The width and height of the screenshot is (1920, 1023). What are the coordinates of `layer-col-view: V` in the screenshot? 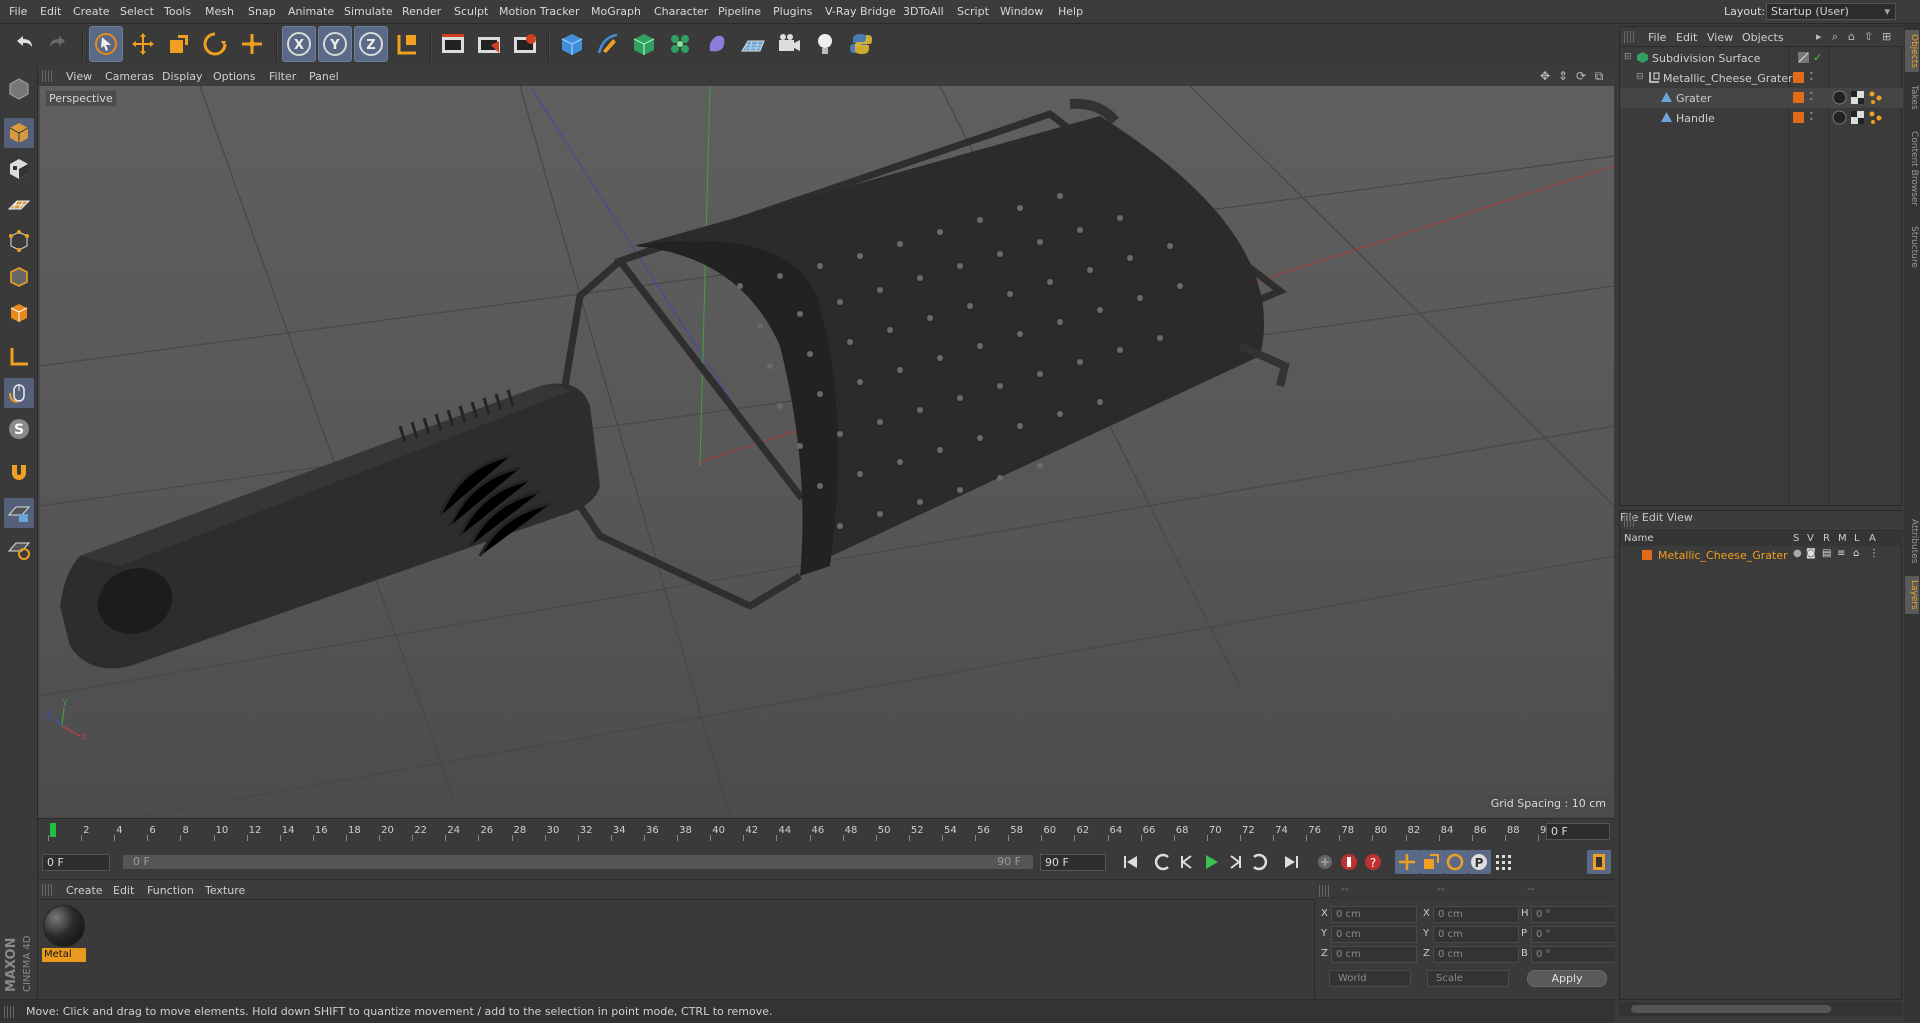 It's located at (1810, 538).